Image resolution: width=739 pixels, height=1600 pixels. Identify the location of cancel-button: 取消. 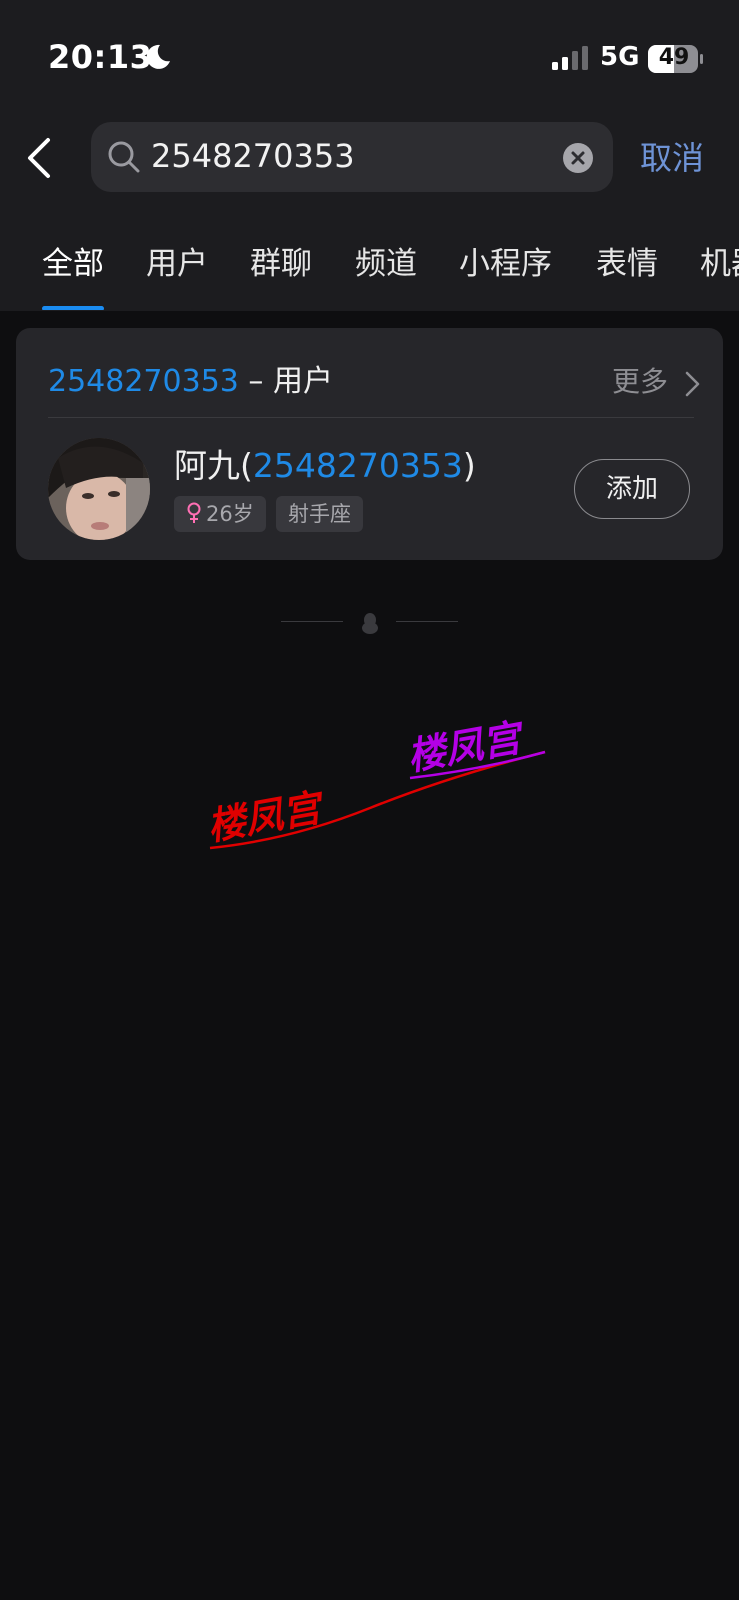
(672, 158).